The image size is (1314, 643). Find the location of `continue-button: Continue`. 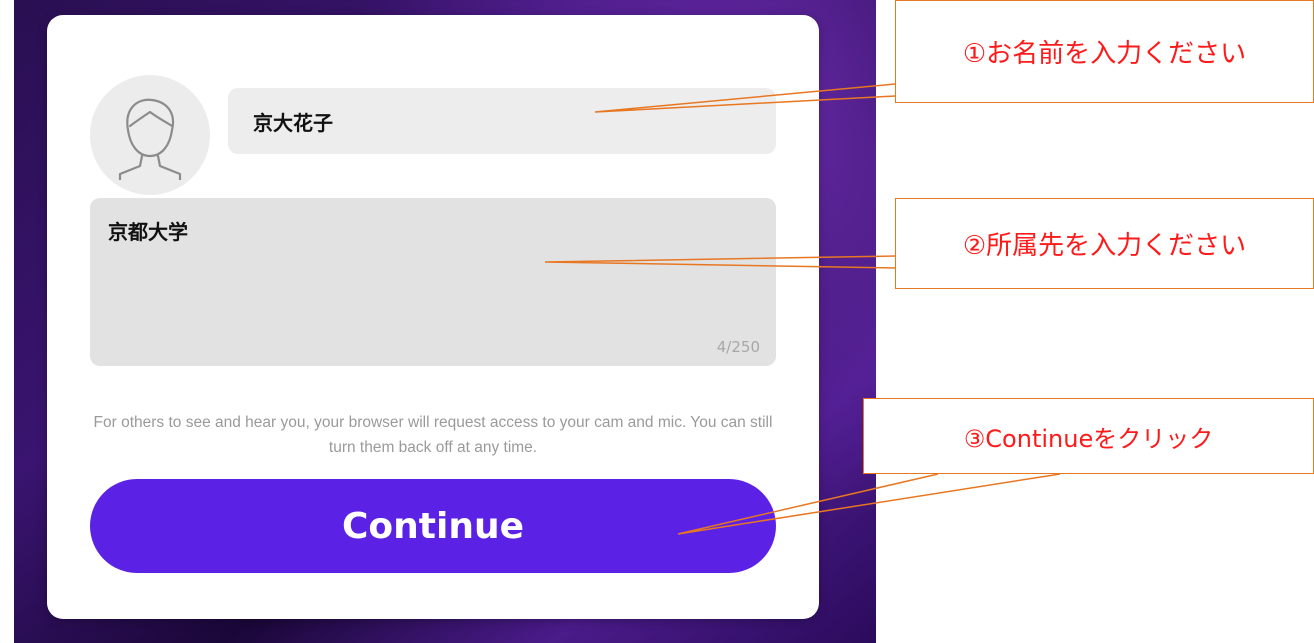

continue-button: Continue is located at coordinates (433, 526).